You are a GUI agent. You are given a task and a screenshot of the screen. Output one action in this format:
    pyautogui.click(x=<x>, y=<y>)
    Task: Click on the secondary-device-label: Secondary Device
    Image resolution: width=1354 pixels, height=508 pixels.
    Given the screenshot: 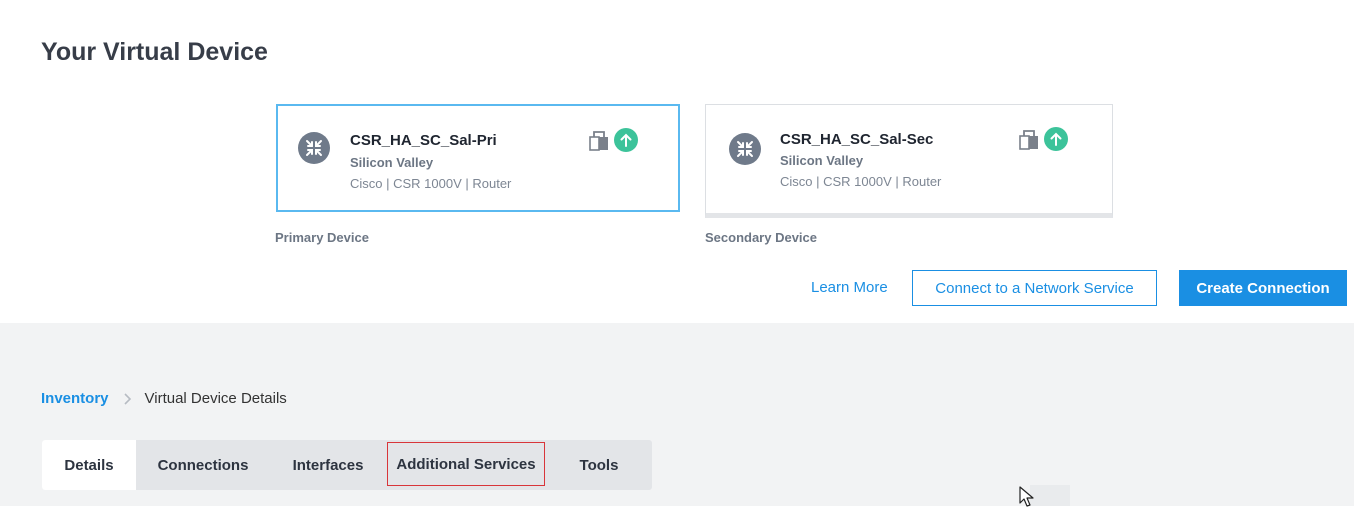 What is the action you would take?
    pyautogui.click(x=761, y=237)
    